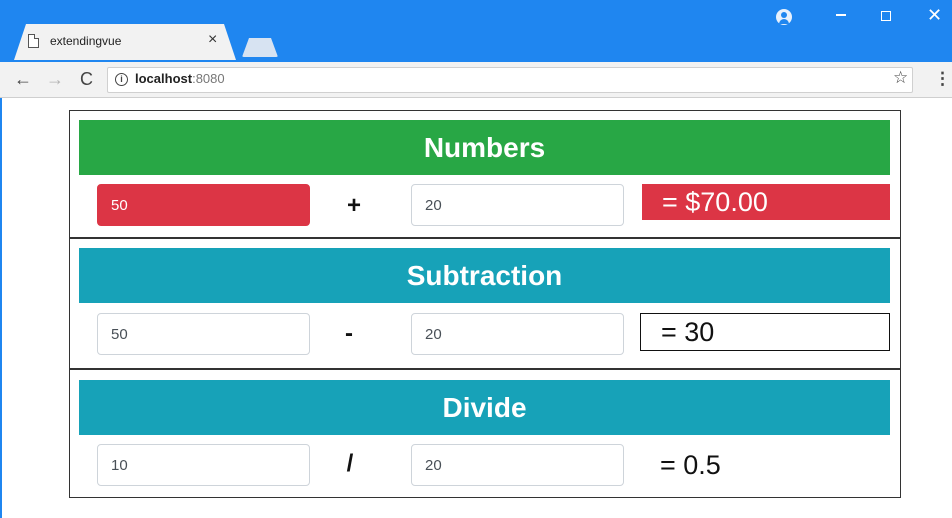 Image resolution: width=952 pixels, height=518 pixels. What do you see at coordinates (942, 79) in the screenshot?
I see `menu-icon: ⋮` at bounding box center [942, 79].